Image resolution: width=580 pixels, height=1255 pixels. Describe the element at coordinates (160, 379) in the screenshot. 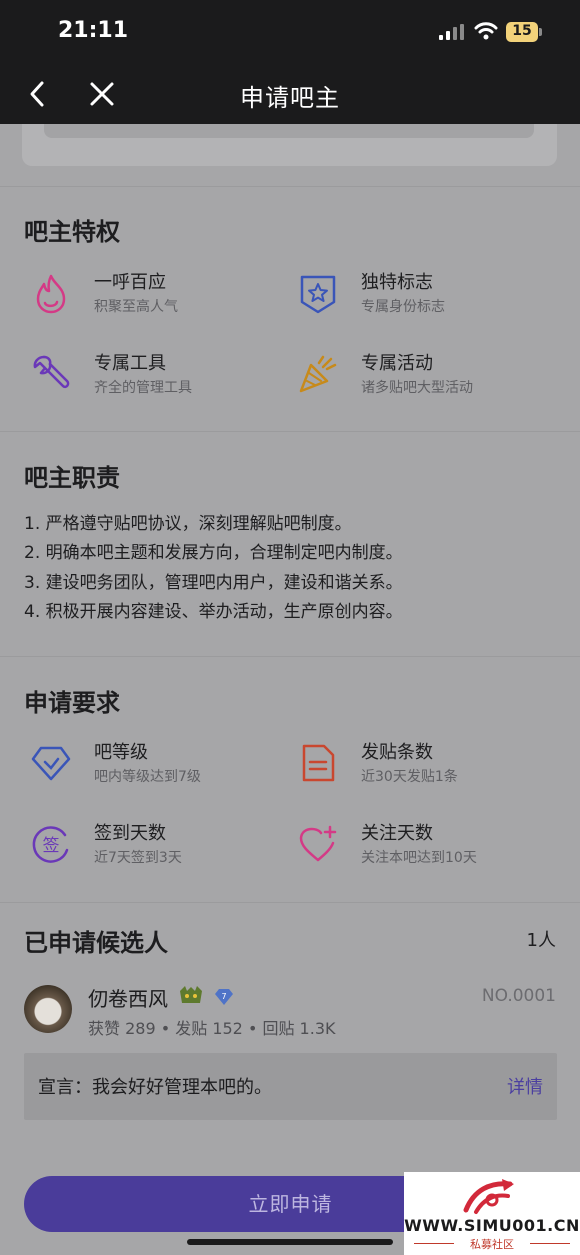

I see `privilege-item: 专属工具 齐全的管理工具` at that location.